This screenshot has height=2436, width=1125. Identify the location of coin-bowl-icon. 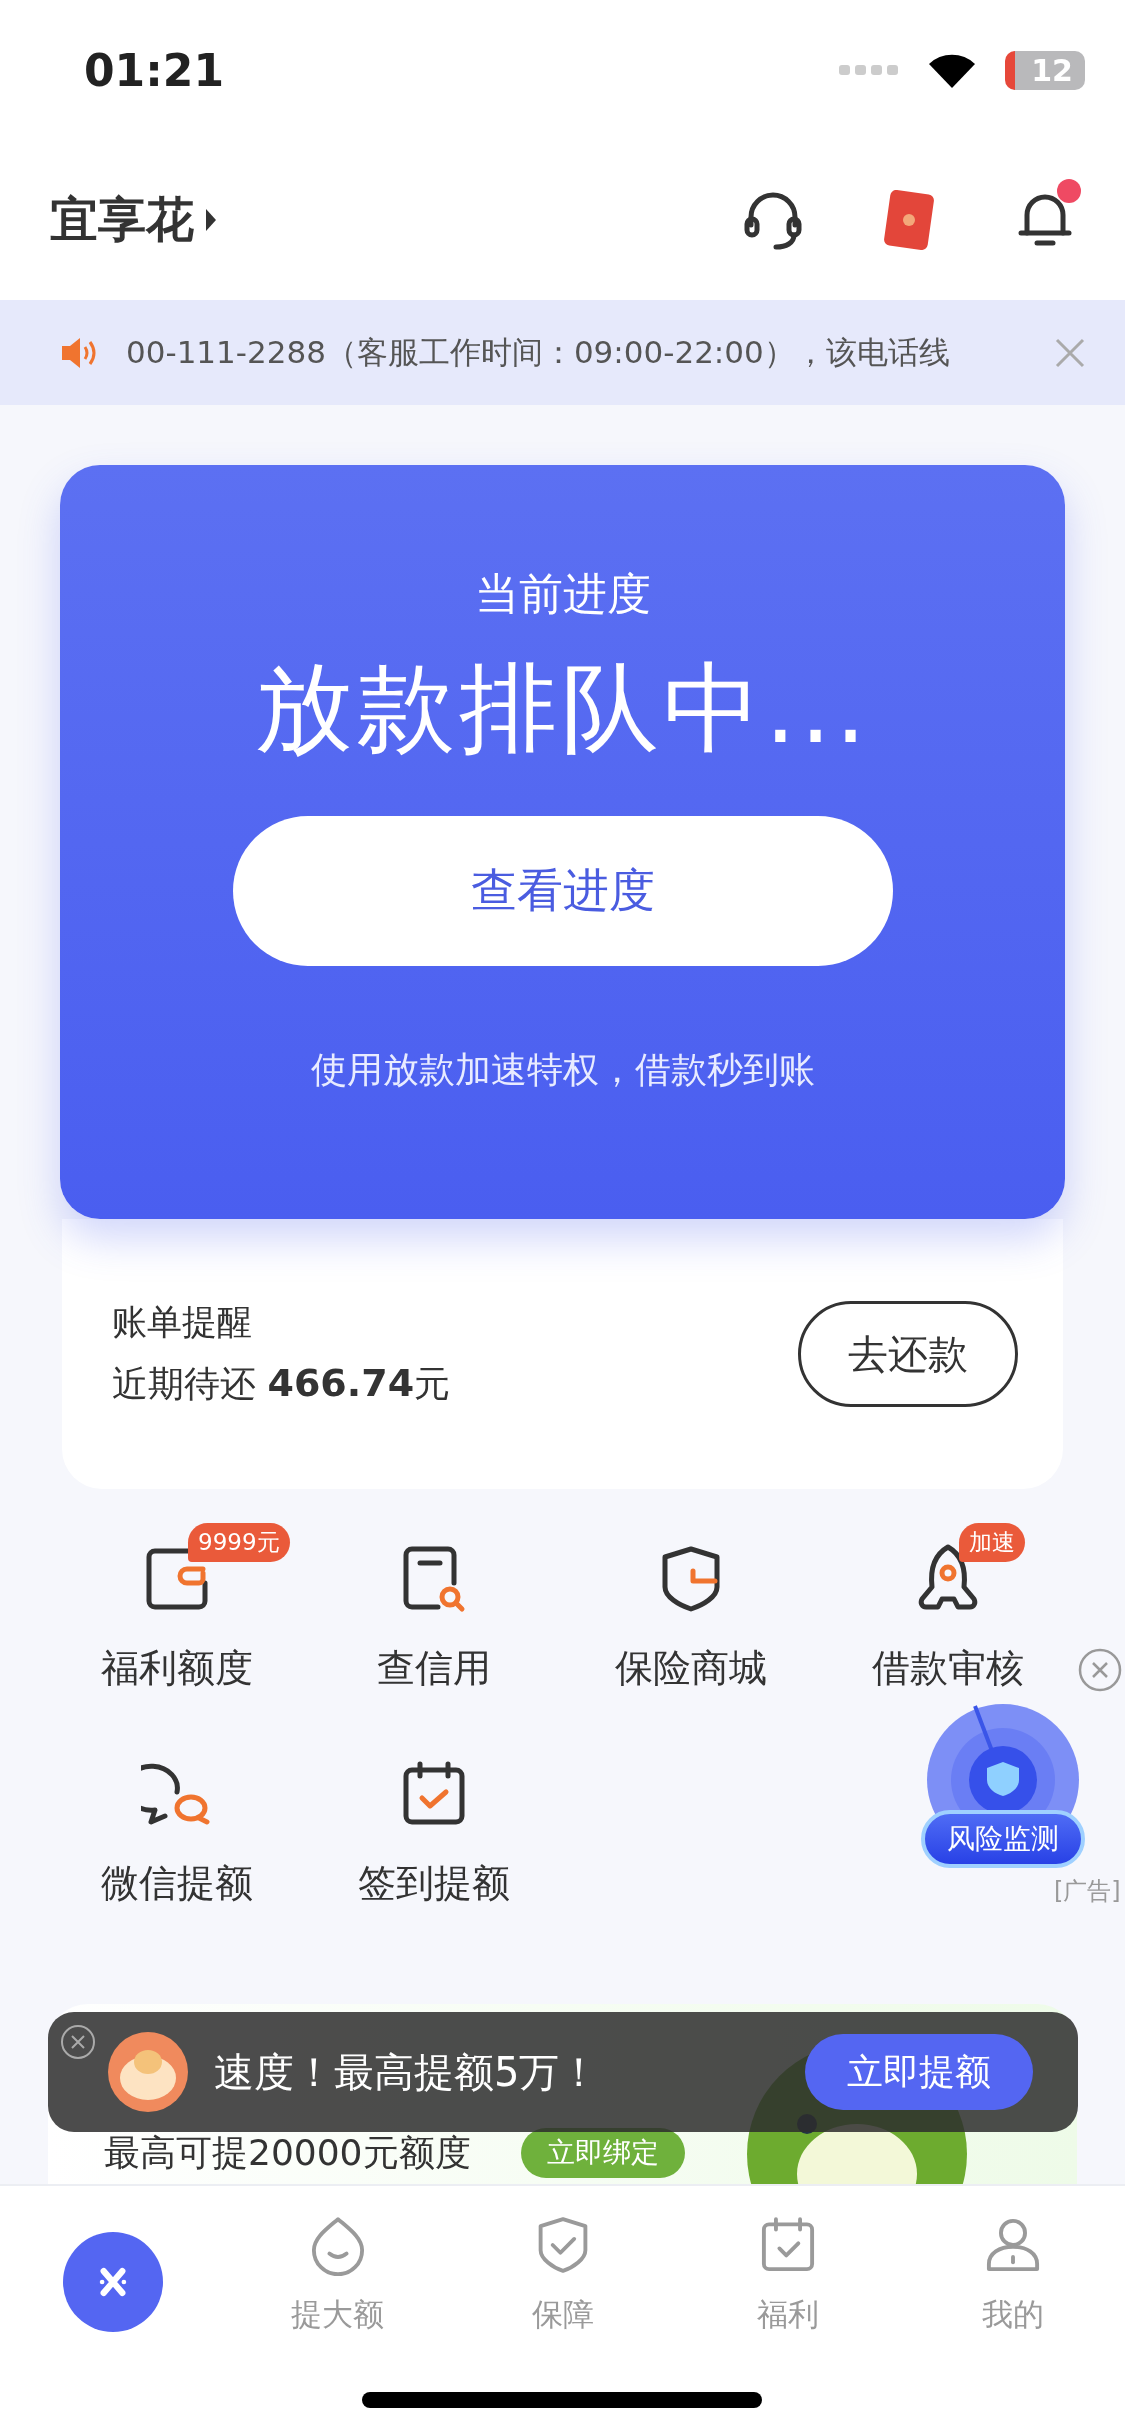
(148, 2072).